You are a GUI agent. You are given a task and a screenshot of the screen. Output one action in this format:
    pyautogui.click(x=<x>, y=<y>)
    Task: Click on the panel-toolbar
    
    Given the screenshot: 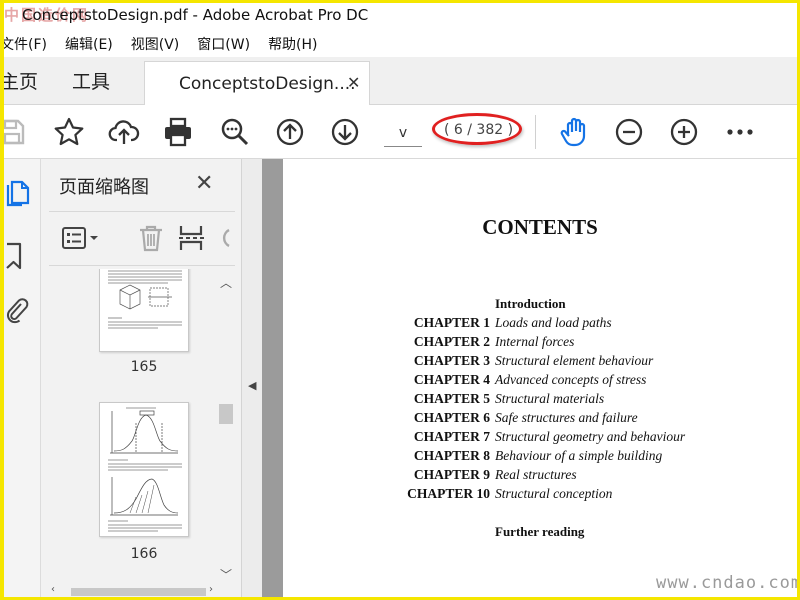 What is the action you would take?
    pyautogui.click(x=142, y=238)
    